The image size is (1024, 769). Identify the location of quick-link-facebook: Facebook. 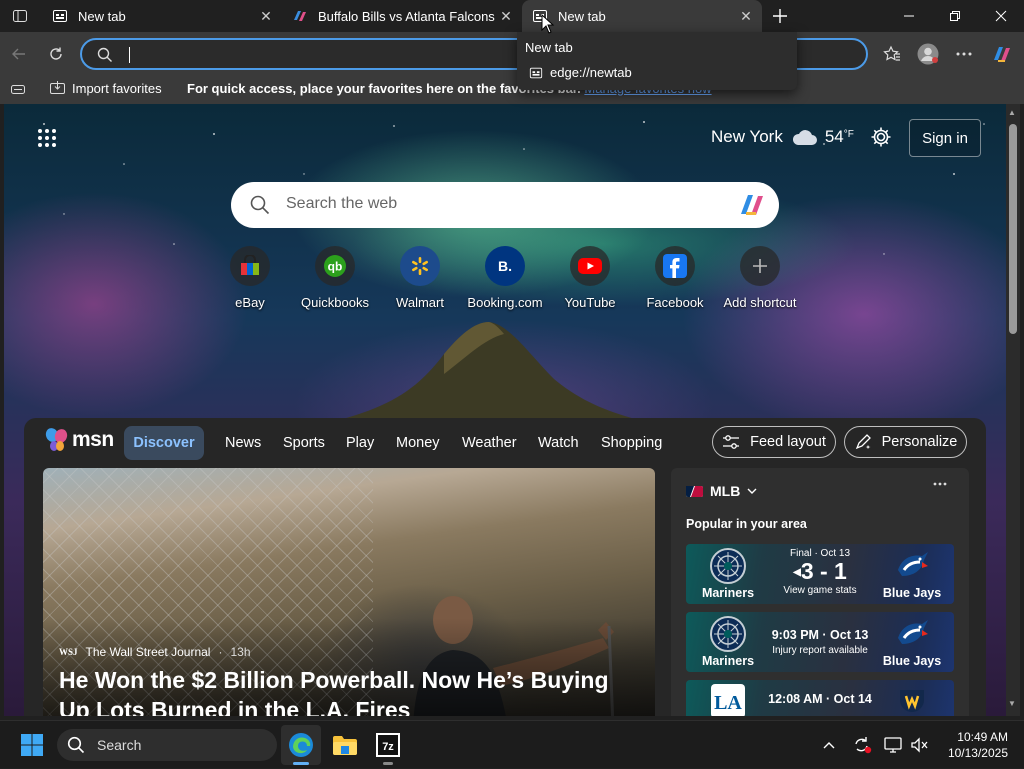
(675, 278).